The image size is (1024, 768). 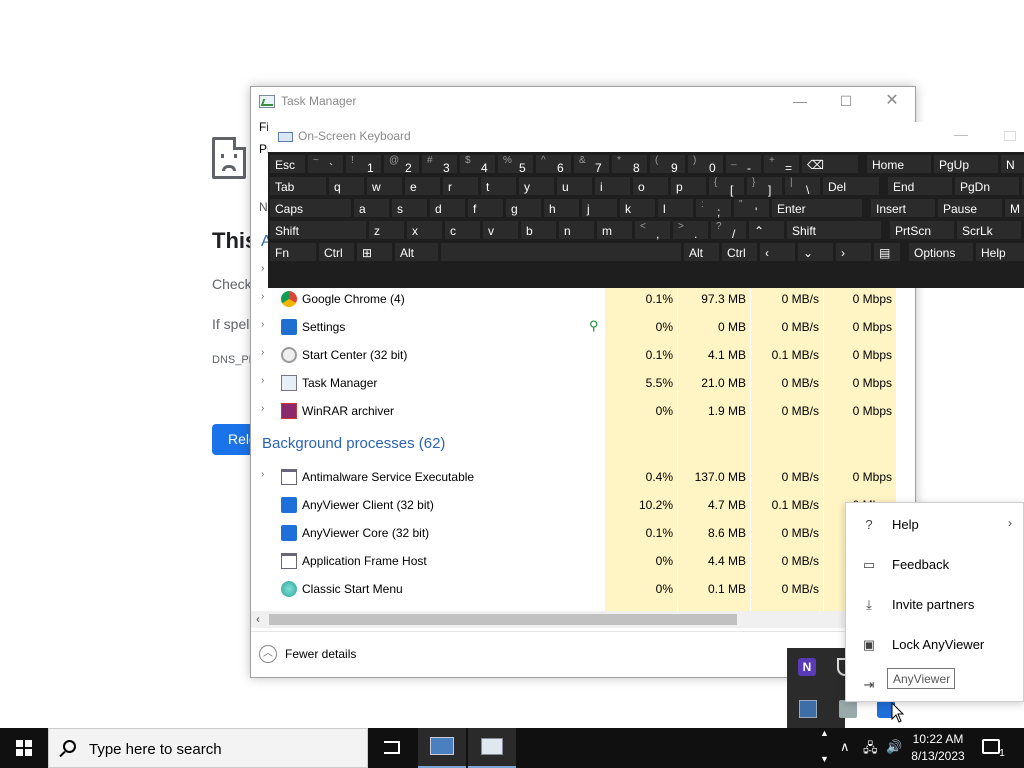 What do you see at coordinates (1010, 136) in the screenshot?
I see `osk-maximize-button` at bounding box center [1010, 136].